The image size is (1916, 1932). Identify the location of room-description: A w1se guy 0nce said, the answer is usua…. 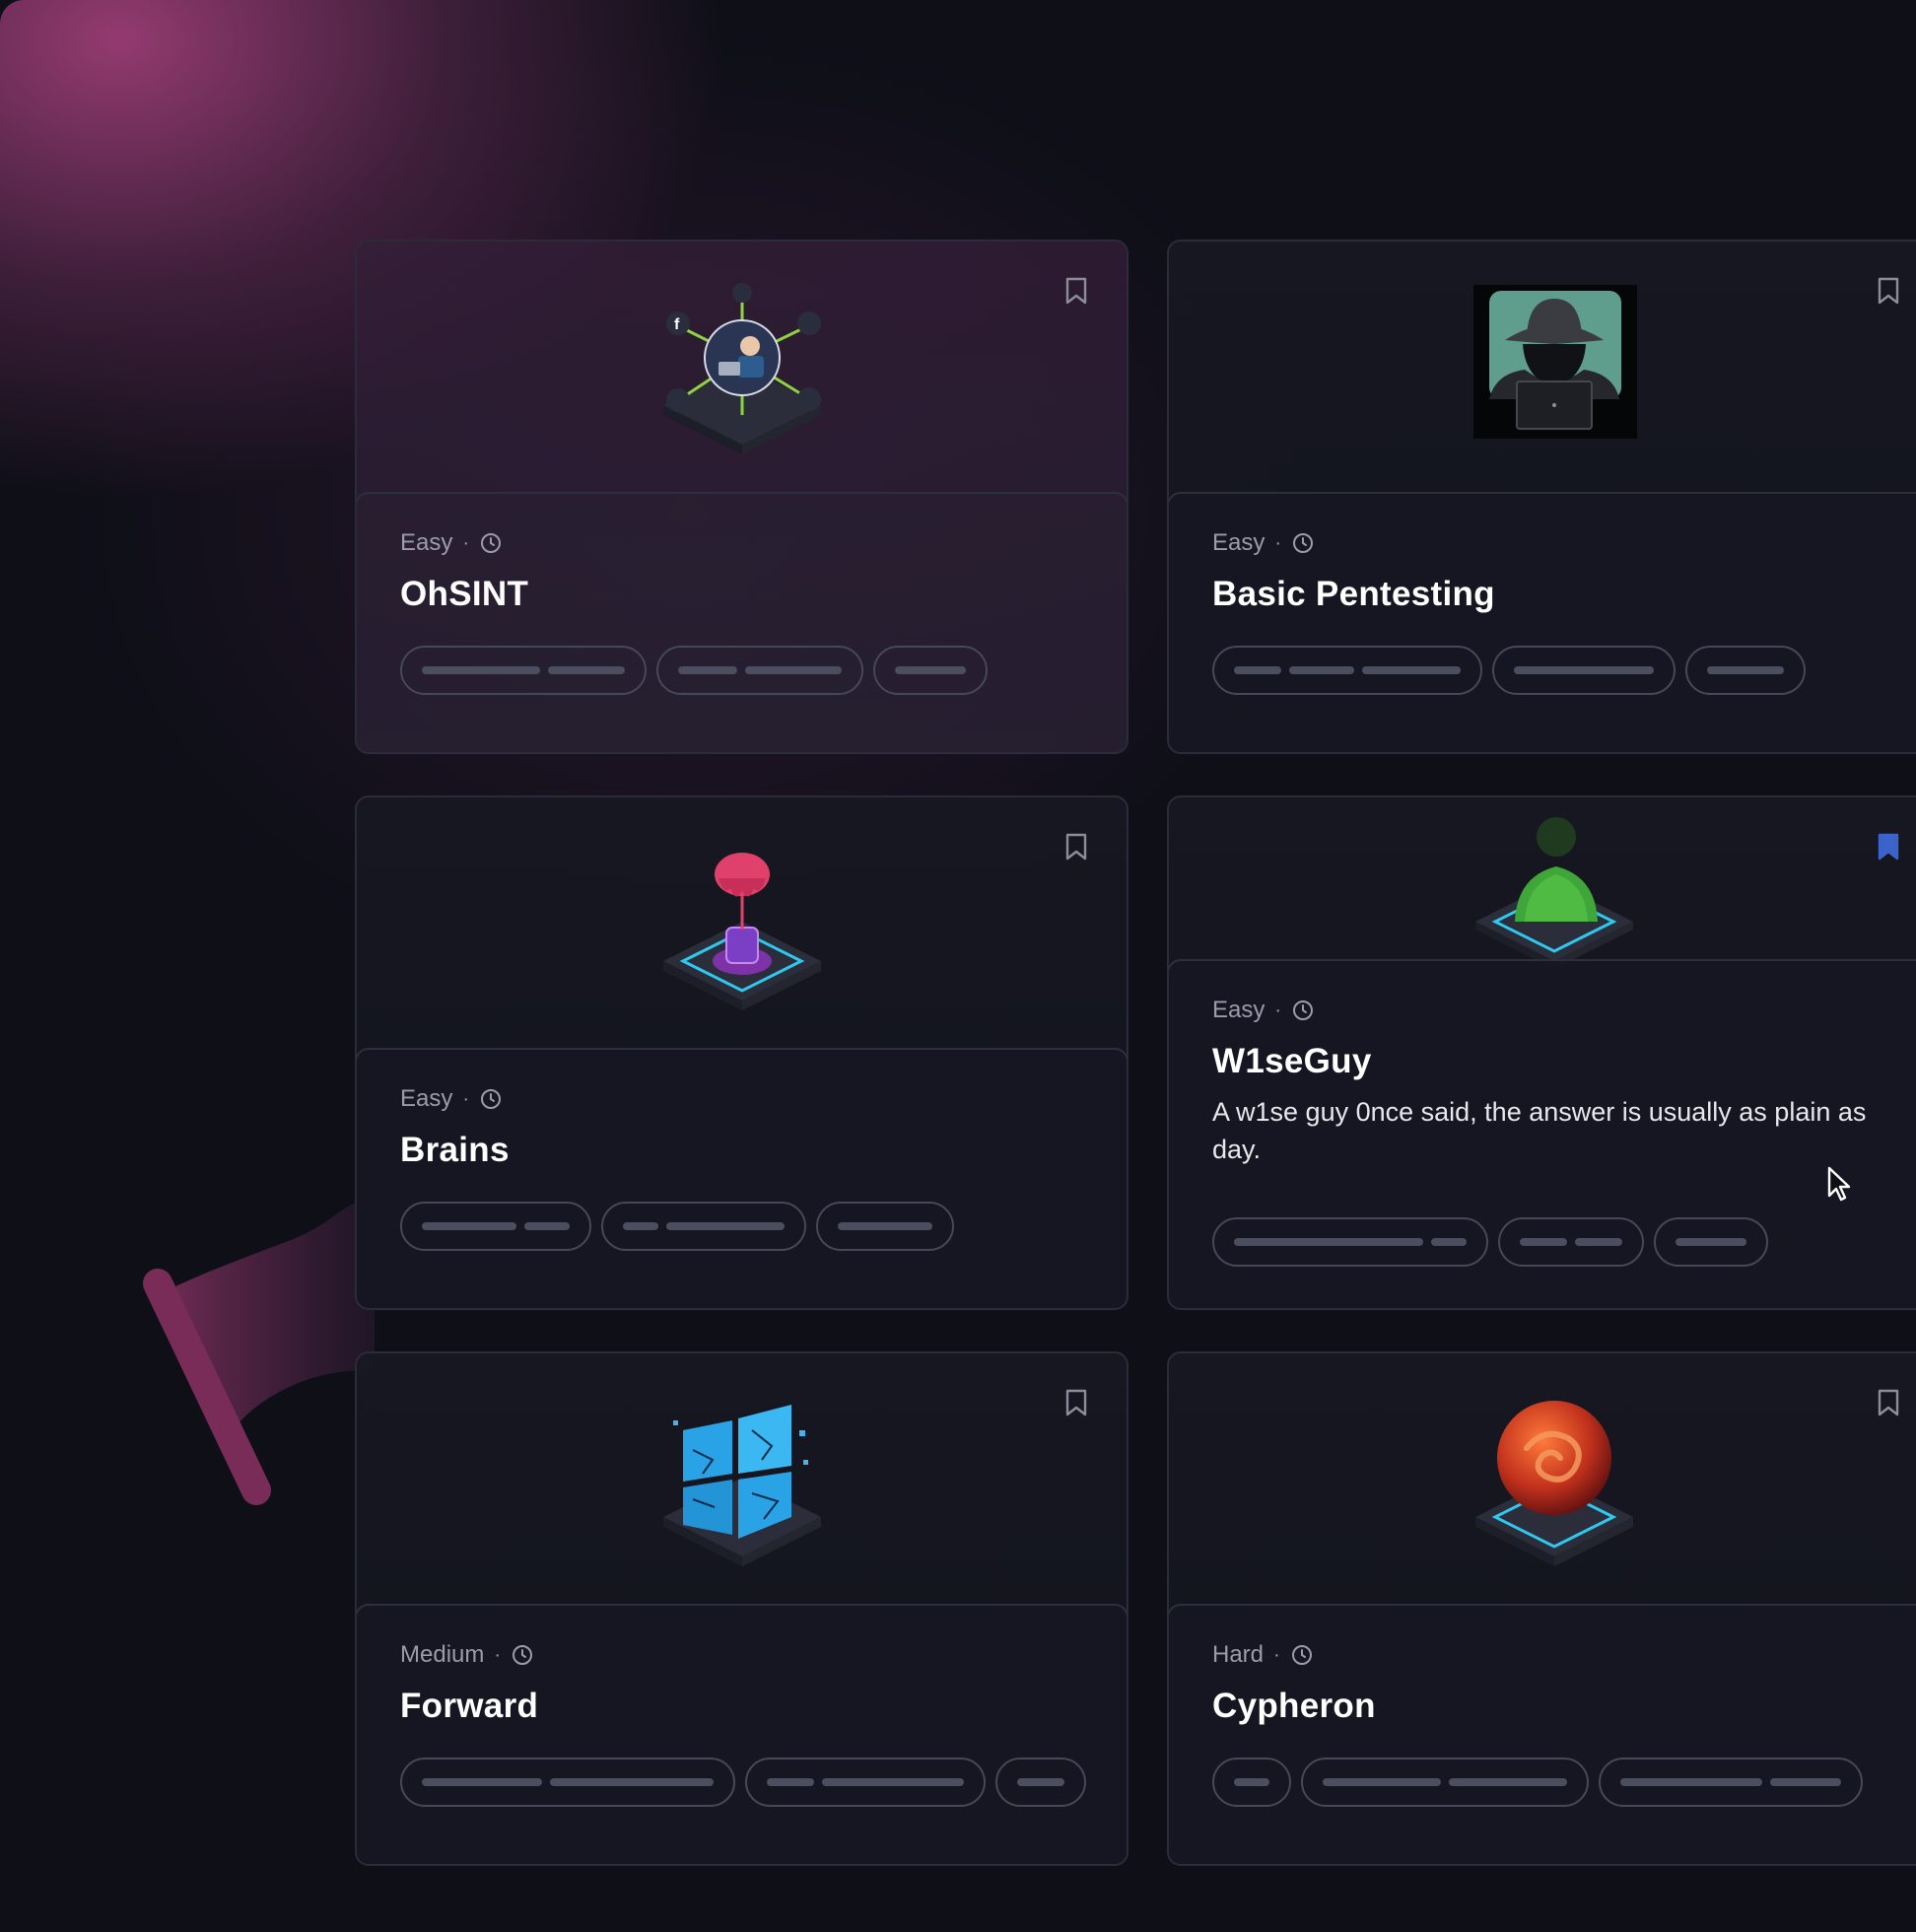
(1540, 1130).